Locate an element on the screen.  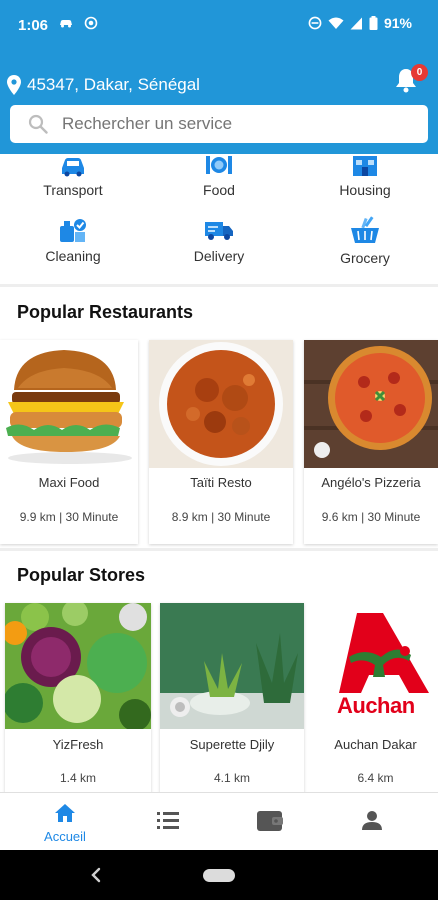
vegetables-image is located at coordinates (78, 666).